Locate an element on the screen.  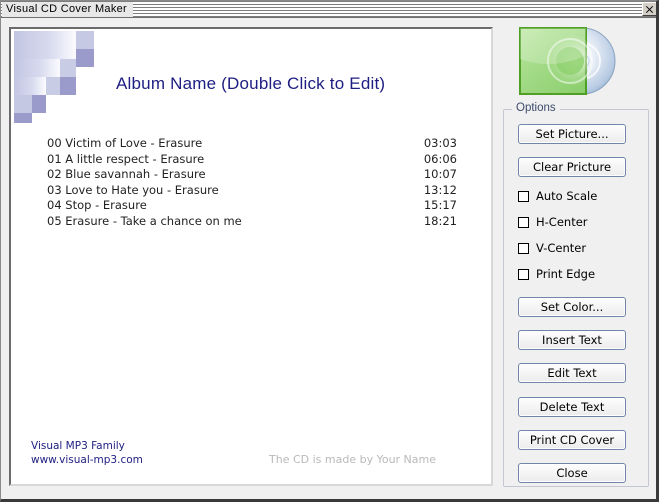
track-row: 00 Victim of Love - Erasure 03:03 is located at coordinates (252, 144).